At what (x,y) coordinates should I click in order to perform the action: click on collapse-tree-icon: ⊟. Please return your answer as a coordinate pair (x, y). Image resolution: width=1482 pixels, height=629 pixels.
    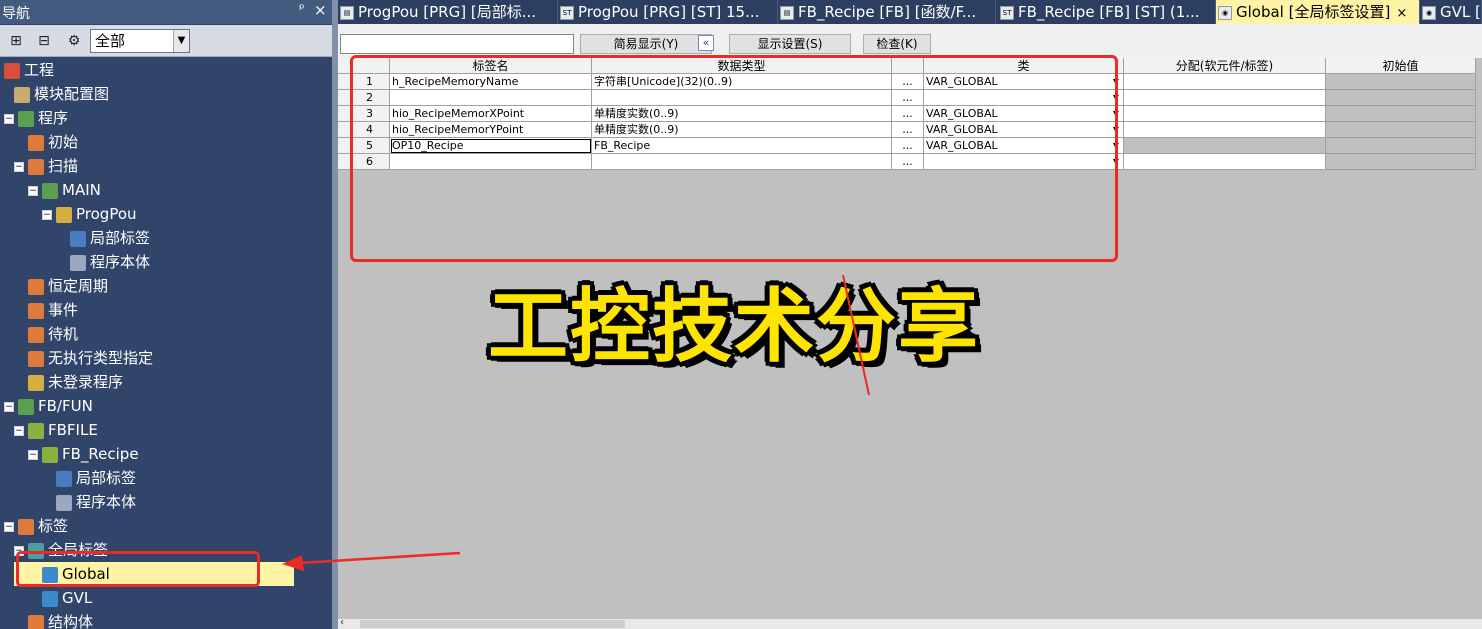
    Looking at the image, I should click on (44, 41).